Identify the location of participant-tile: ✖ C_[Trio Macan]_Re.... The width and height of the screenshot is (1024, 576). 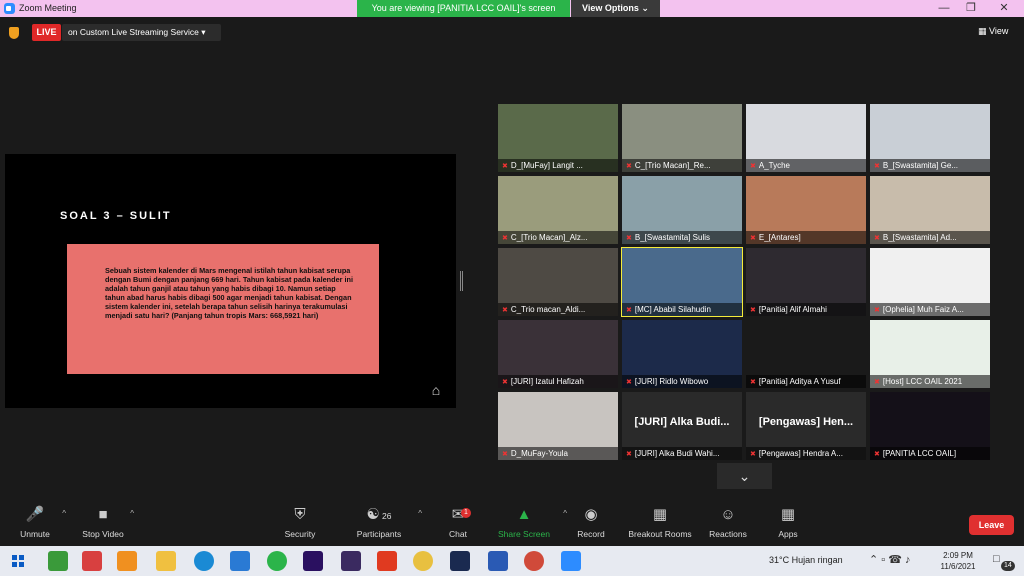
(682, 138).